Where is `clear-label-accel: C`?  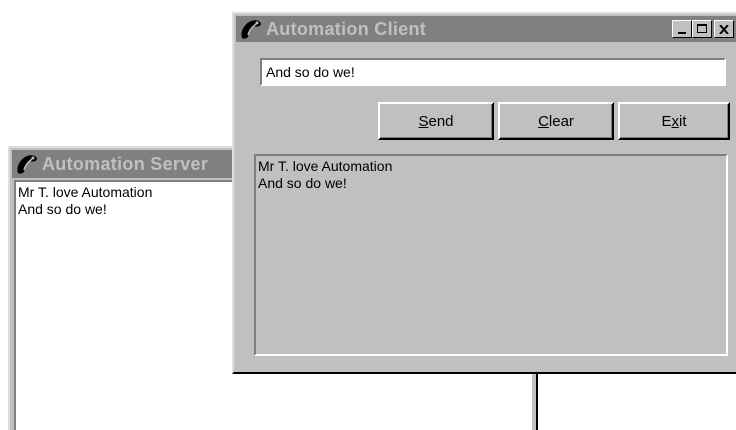
clear-label-accel: C is located at coordinates (543, 121).